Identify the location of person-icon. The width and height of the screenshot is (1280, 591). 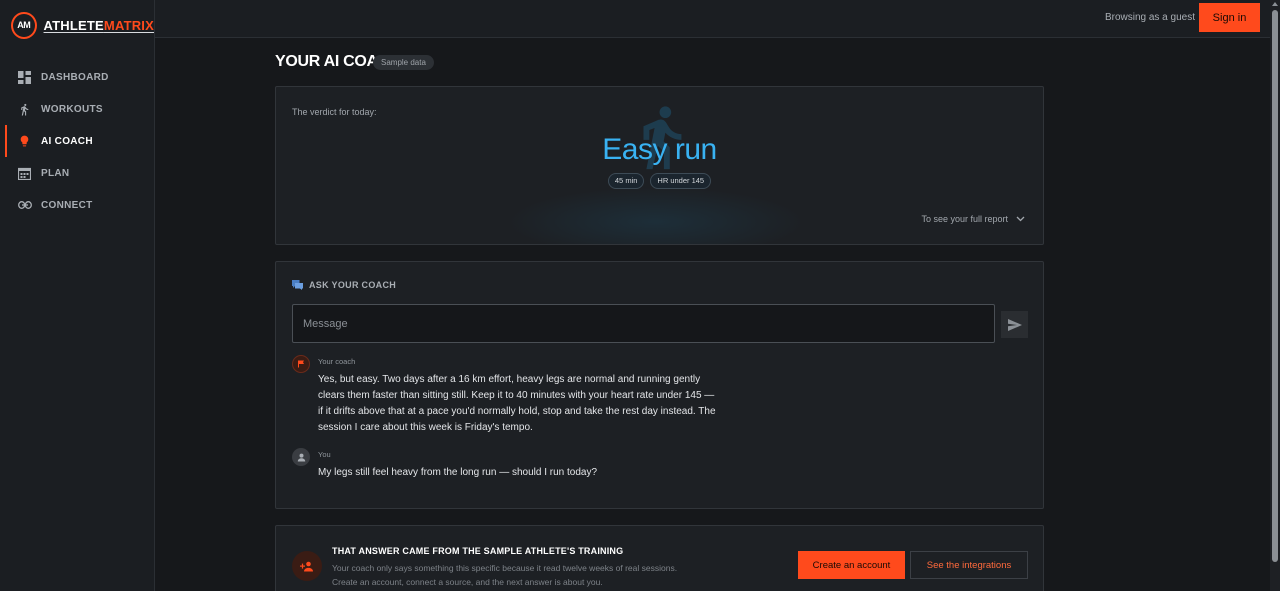
(301, 457).